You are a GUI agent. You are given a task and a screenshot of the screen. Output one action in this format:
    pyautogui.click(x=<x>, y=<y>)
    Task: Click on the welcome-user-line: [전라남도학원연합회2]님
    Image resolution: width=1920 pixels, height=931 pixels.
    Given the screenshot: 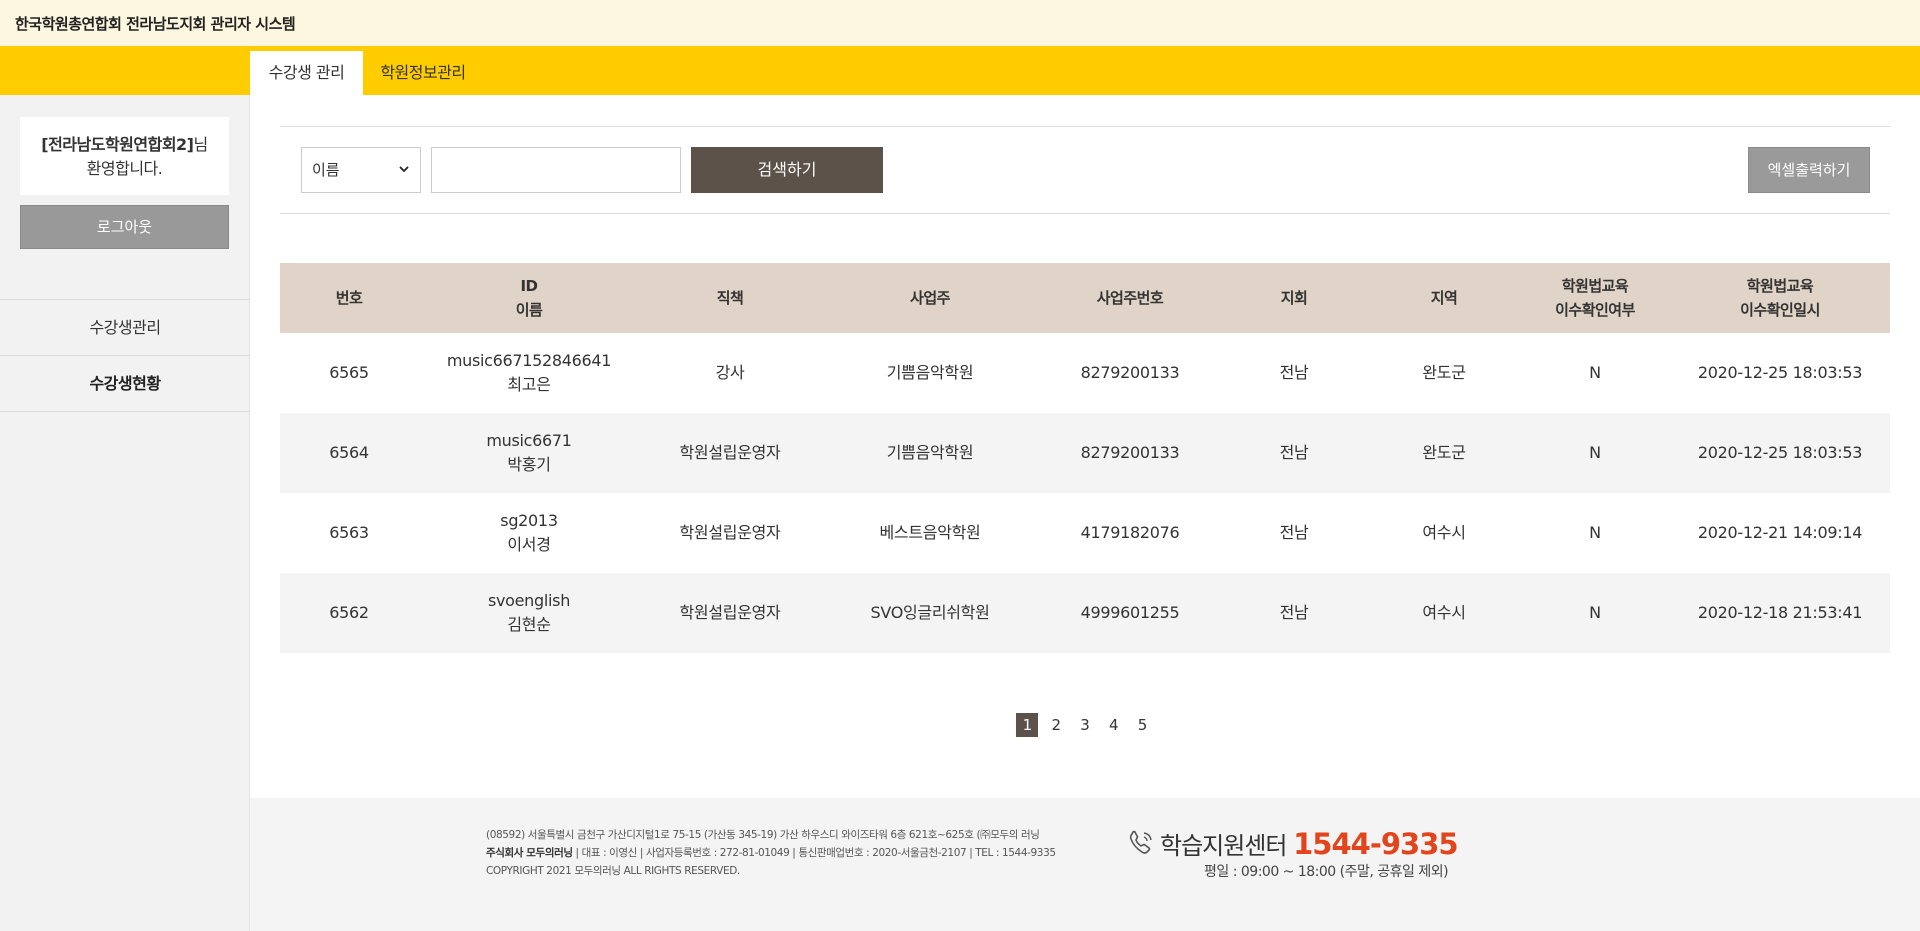 What is the action you would take?
    pyautogui.click(x=124, y=145)
    